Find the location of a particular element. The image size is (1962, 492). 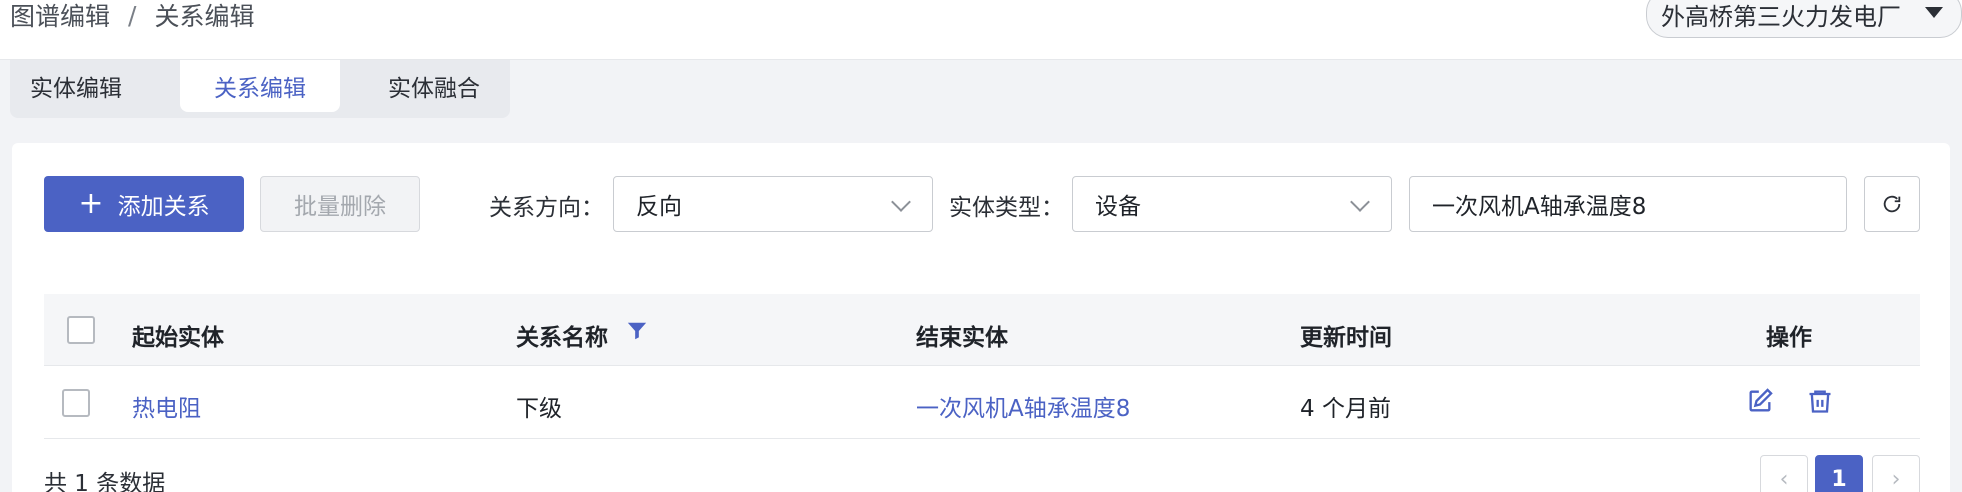

next-page-button: › is located at coordinates (1896, 473).